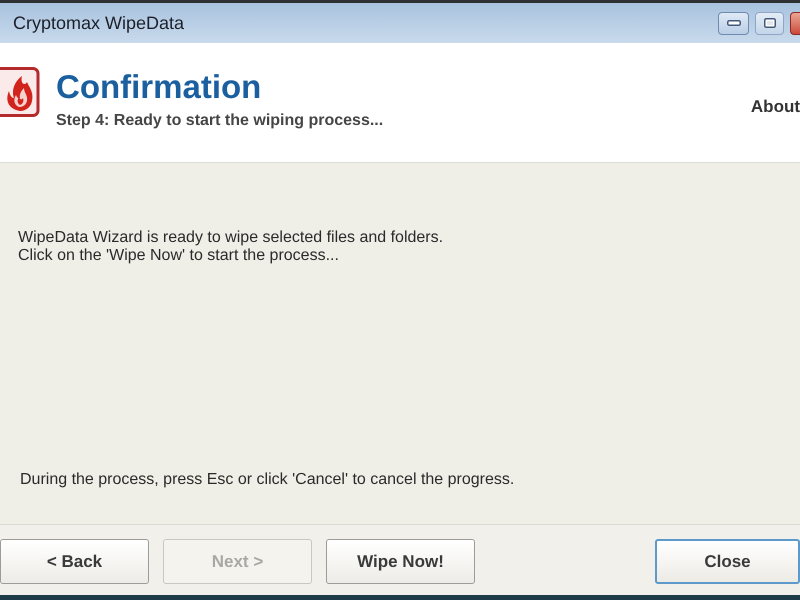 Image resolution: width=800 pixels, height=600 pixels. I want to click on instruction-note: During the process, press Esc or click 'Cancel' to cancel the progress., so click(267, 480).